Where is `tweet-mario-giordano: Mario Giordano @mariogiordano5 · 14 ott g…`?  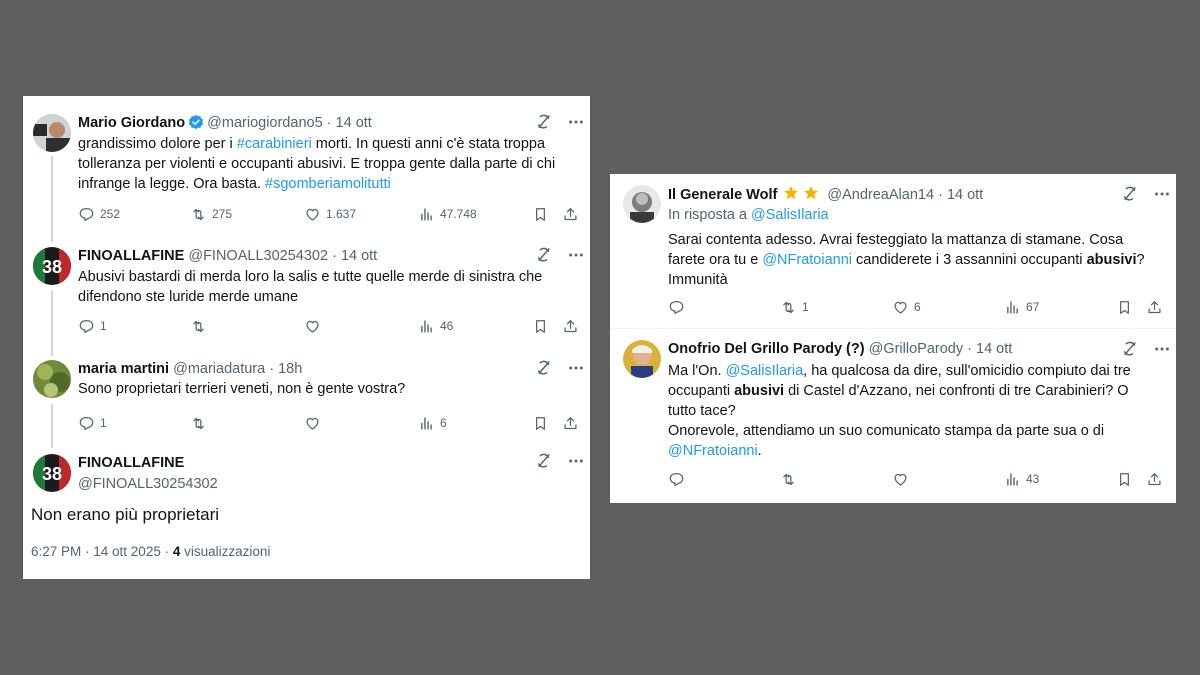
tweet-mario-giordano: Mario Giordano @mariogiordano5 · 14 ott g… is located at coordinates (306, 169).